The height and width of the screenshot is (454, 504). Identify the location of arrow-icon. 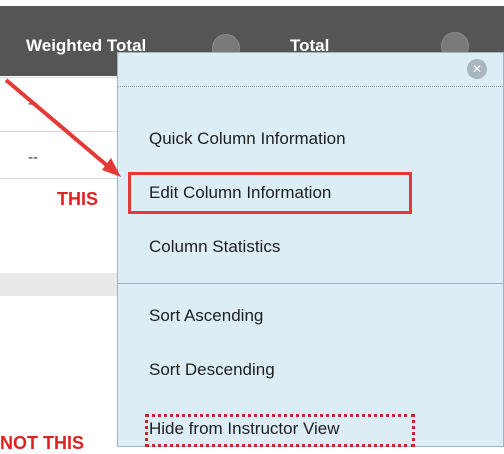
(62, 127).